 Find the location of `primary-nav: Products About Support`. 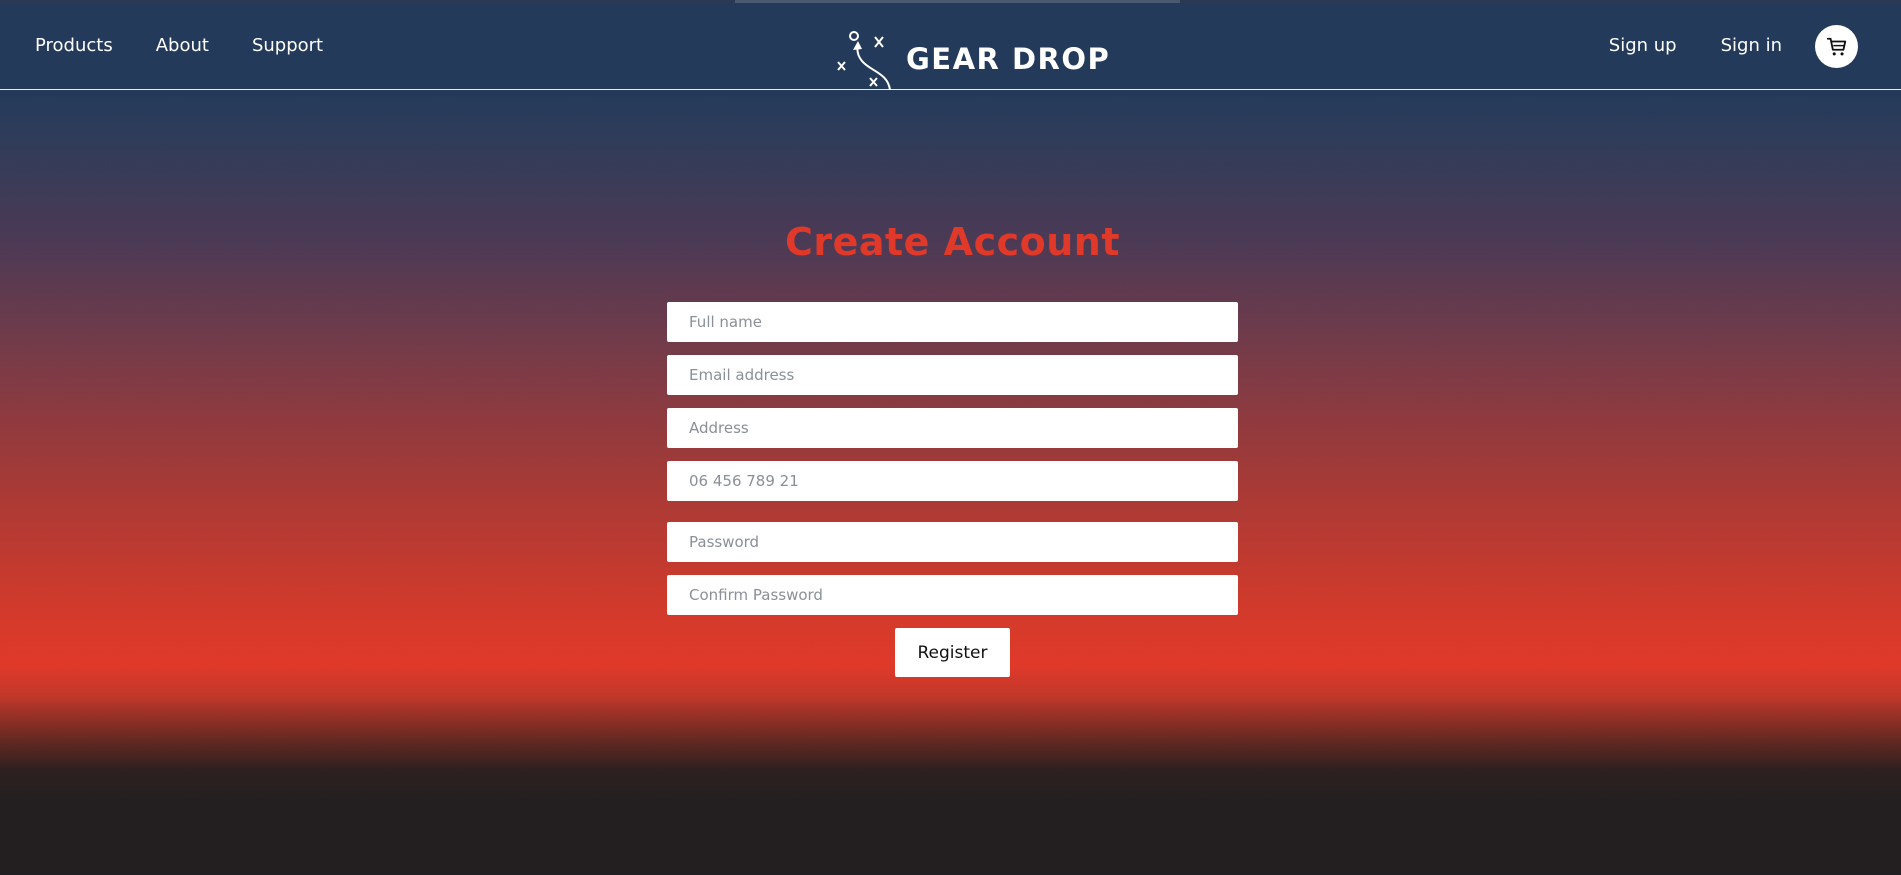

primary-nav: Products About Support is located at coordinates (200, 46).